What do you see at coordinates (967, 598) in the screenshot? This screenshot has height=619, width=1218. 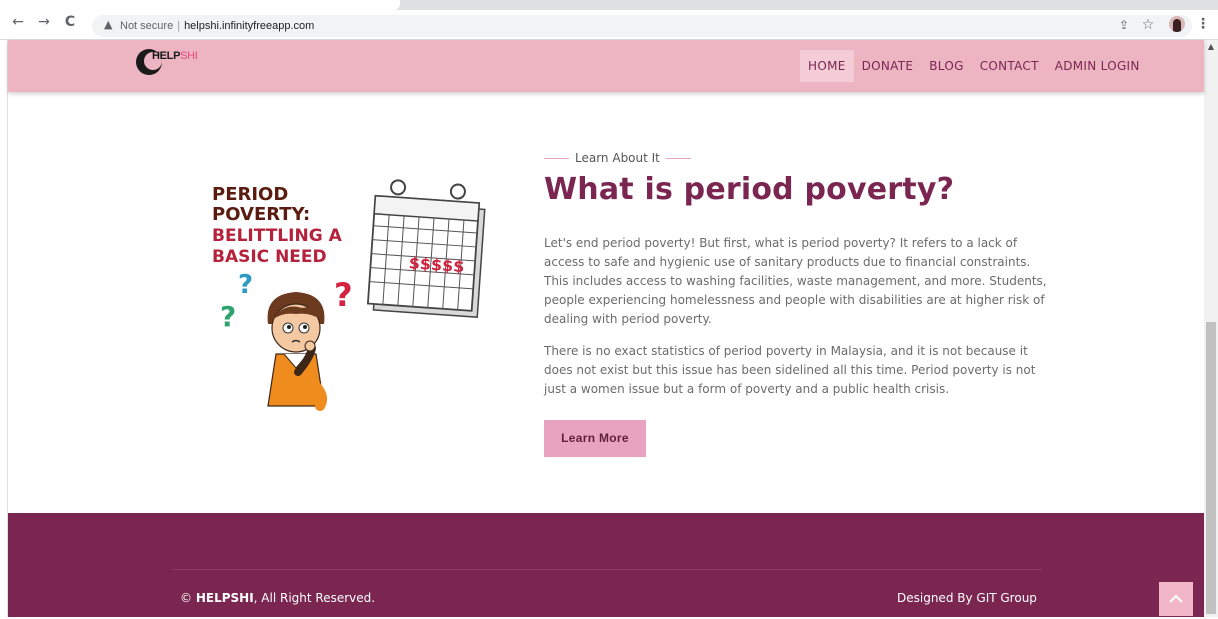 I see `designed-by-link: Designed By GIT Group` at bounding box center [967, 598].